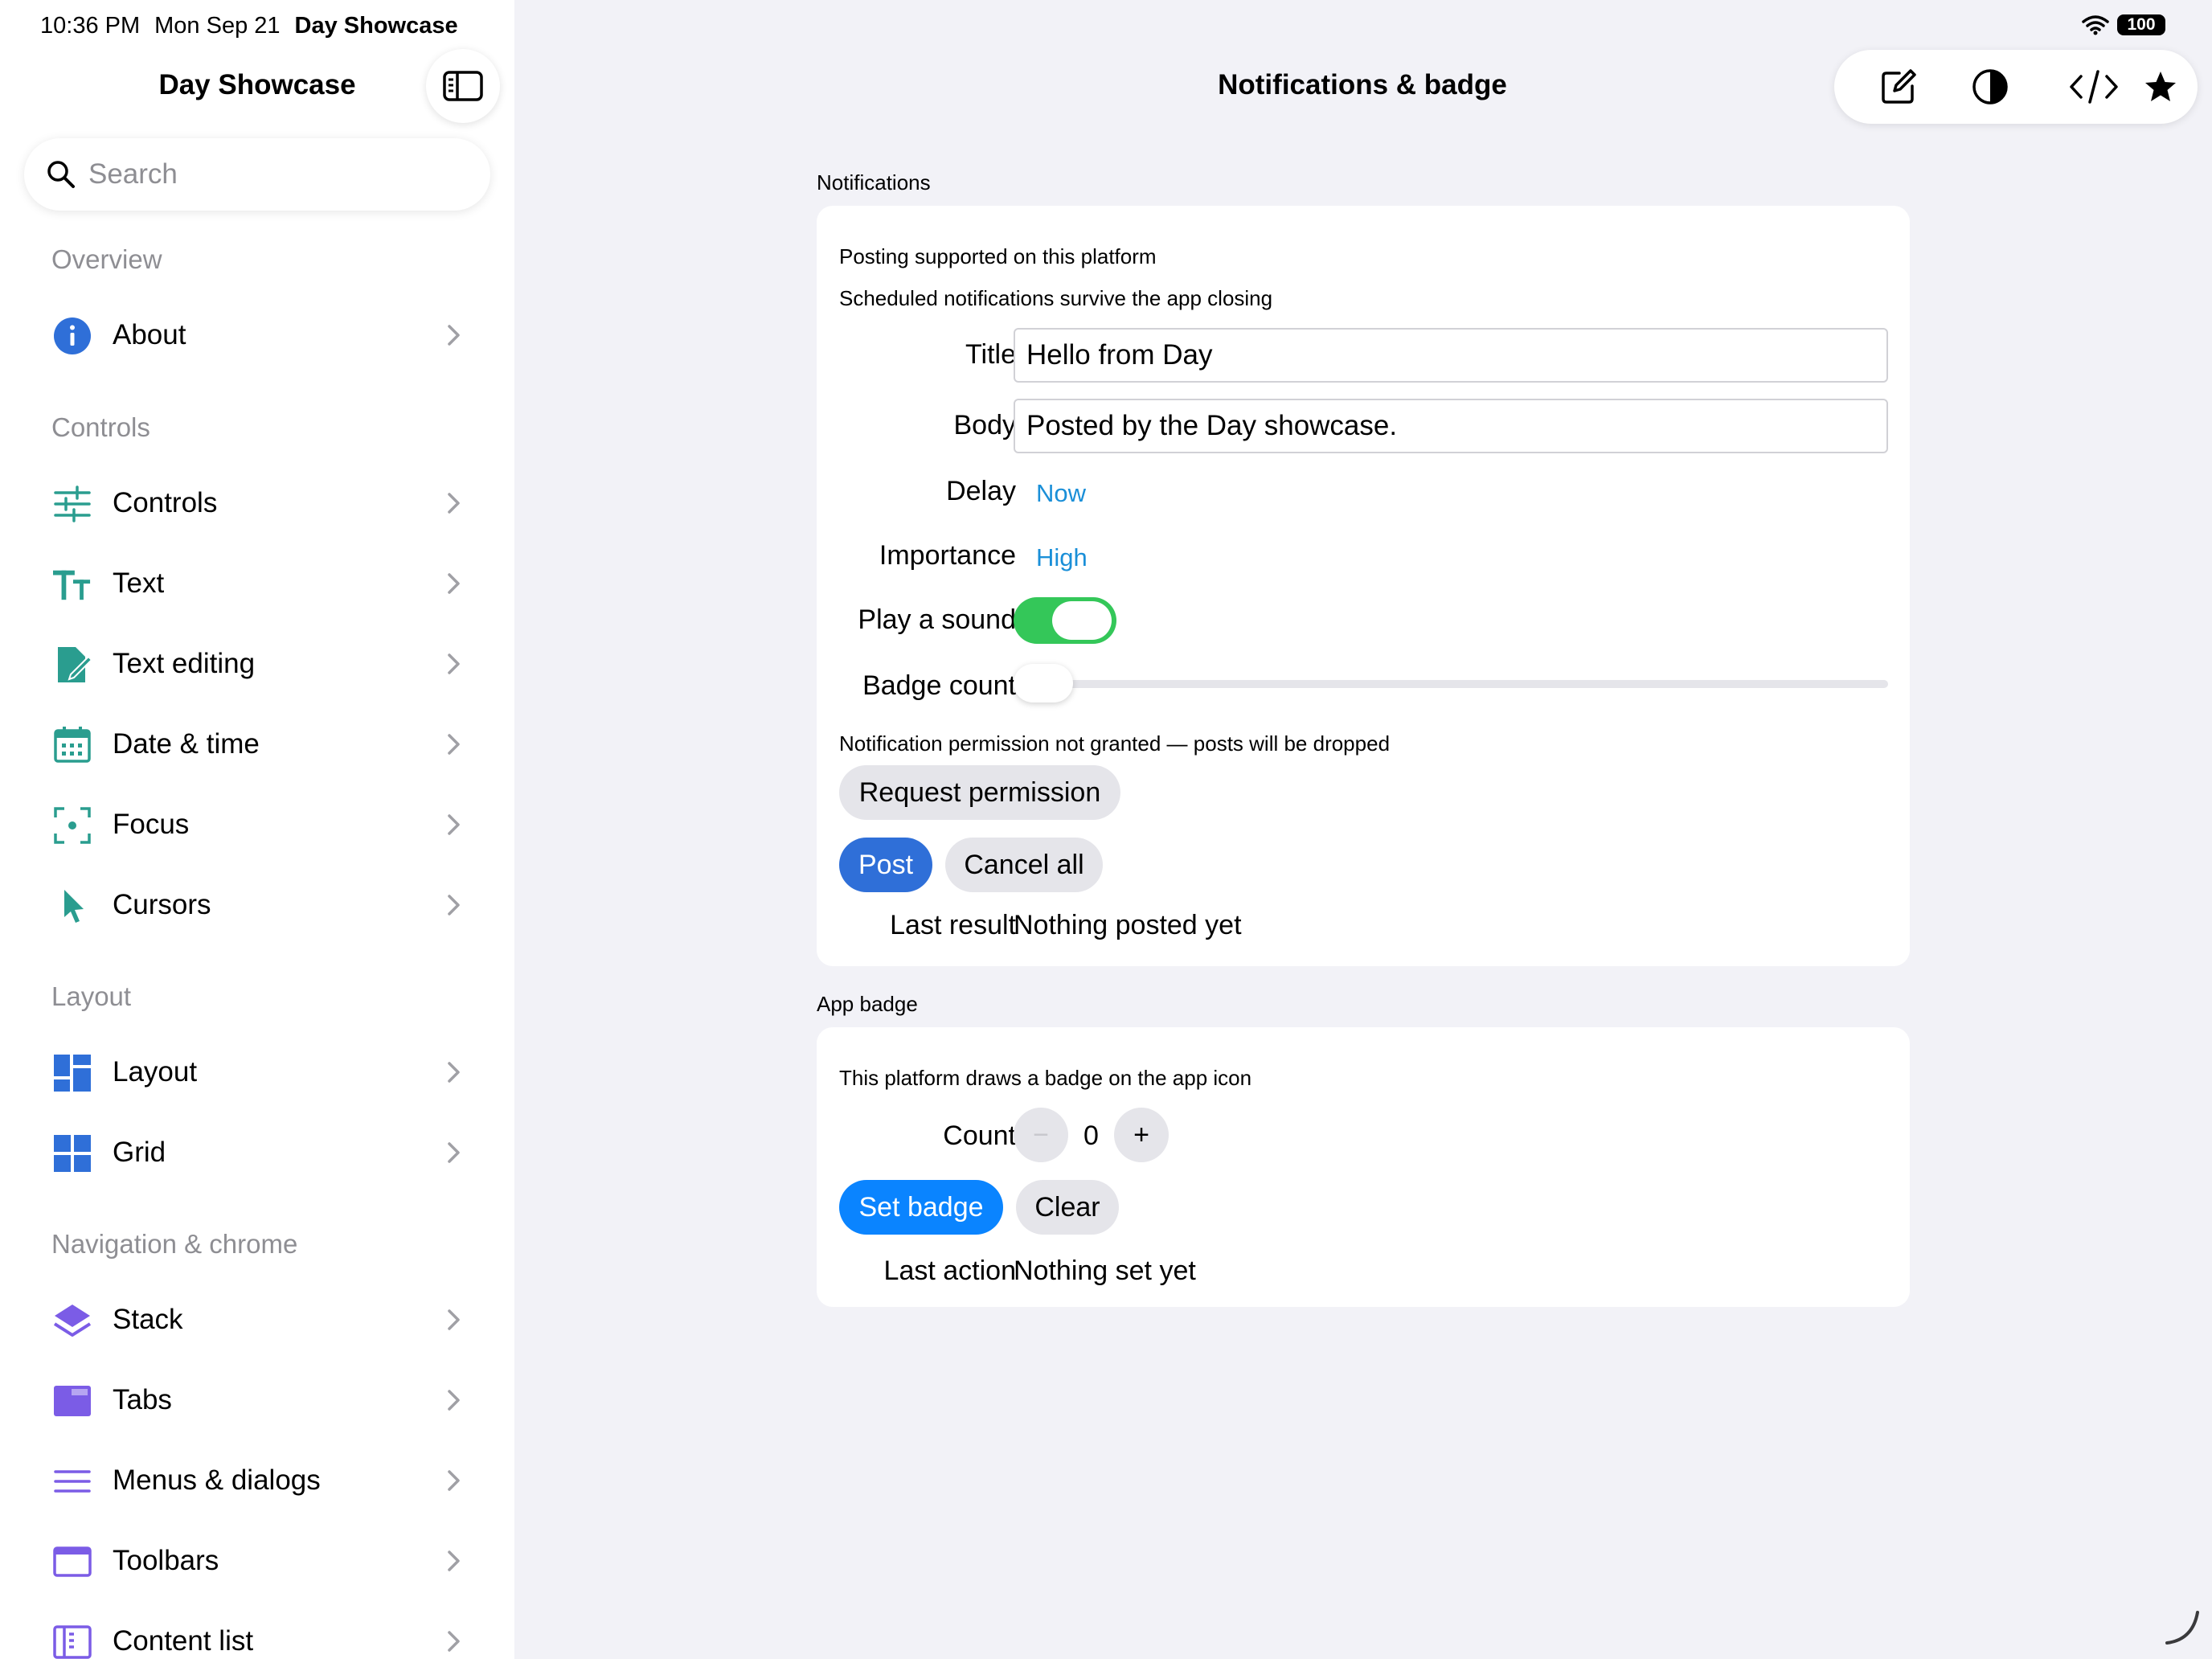 The height and width of the screenshot is (1659, 2212). I want to click on page-title: Notifications & badge, so click(1362, 84).